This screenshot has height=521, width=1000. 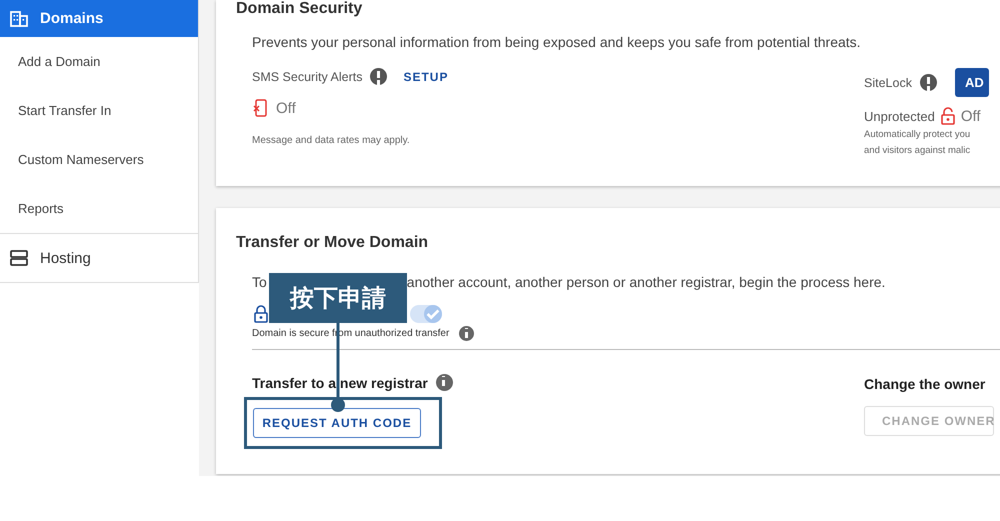 What do you see at coordinates (925, 384) in the screenshot?
I see `owner-heading: Change the owner` at bounding box center [925, 384].